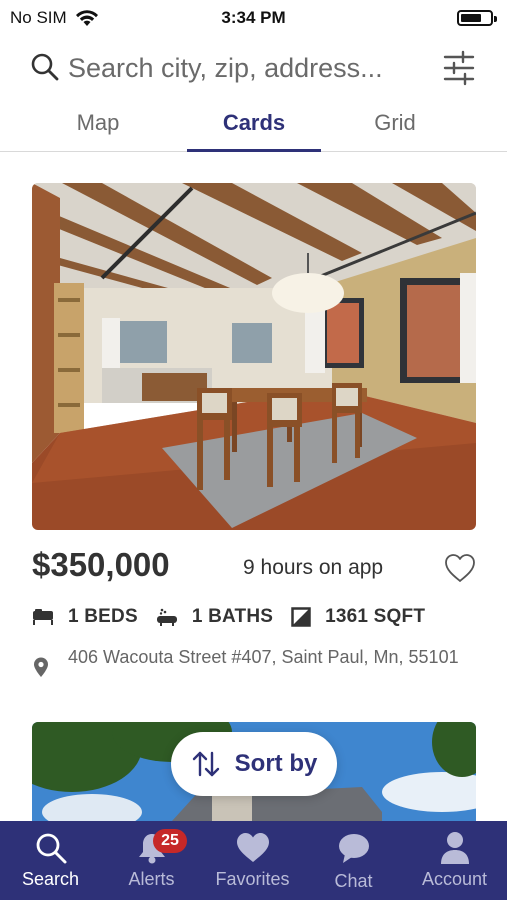 The height and width of the screenshot is (900, 507). I want to click on nav-favorites: Favorites, so click(252, 860).